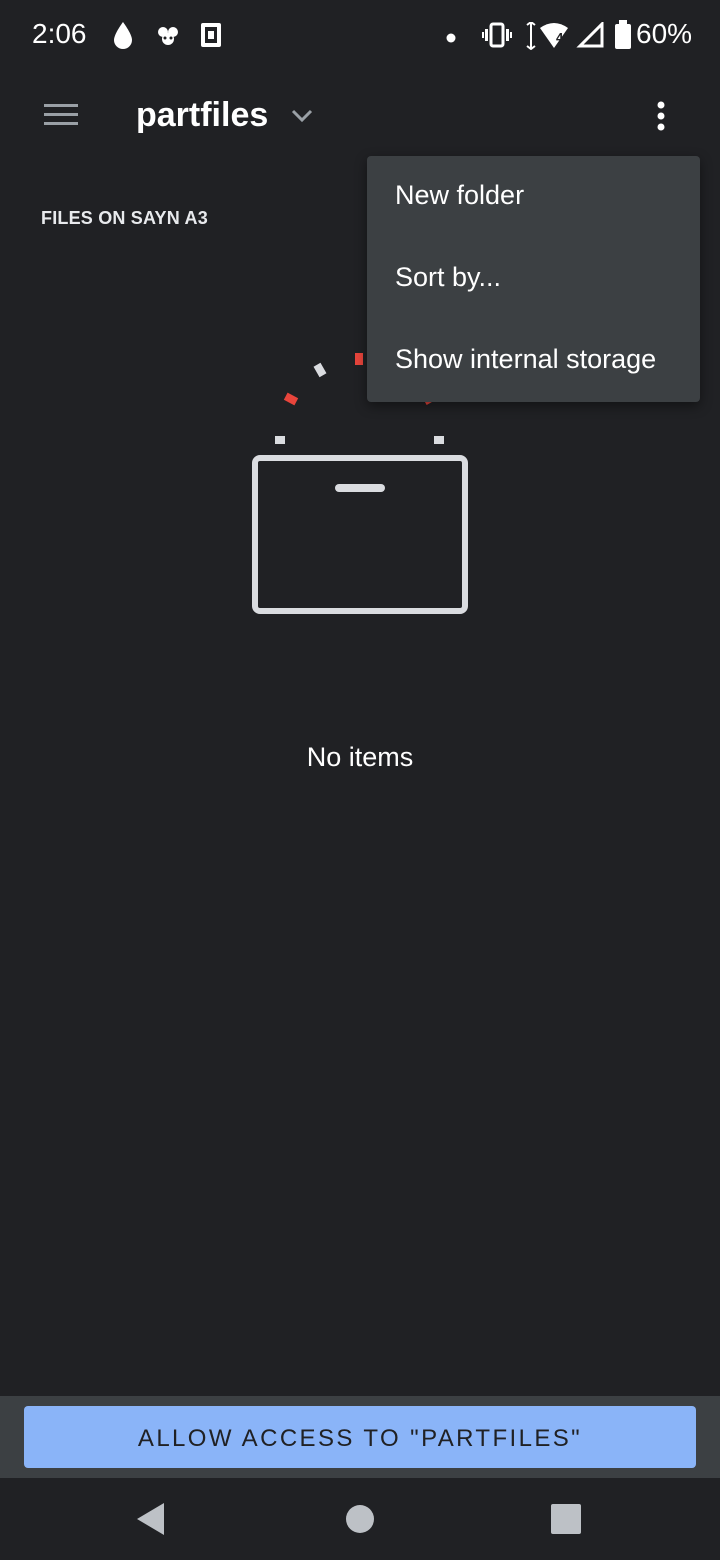  I want to click on bottom-action-bar: ALLOW ACCESS TO "PARTFILES", so click(360, 1437).